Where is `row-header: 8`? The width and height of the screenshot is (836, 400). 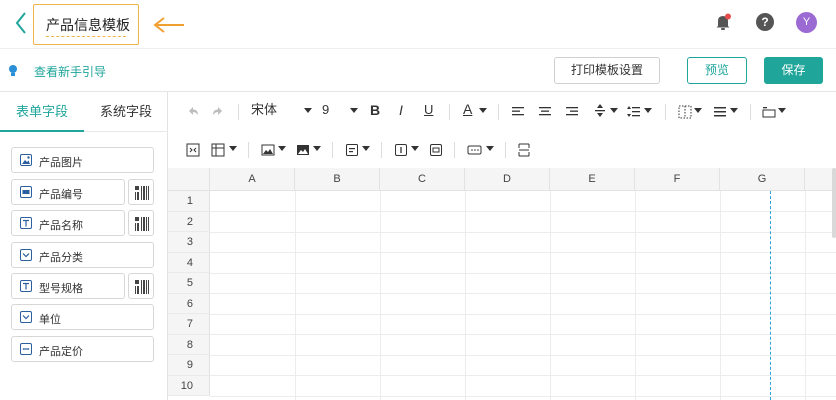 row-header: 8 is located at coordinates (189, 344).